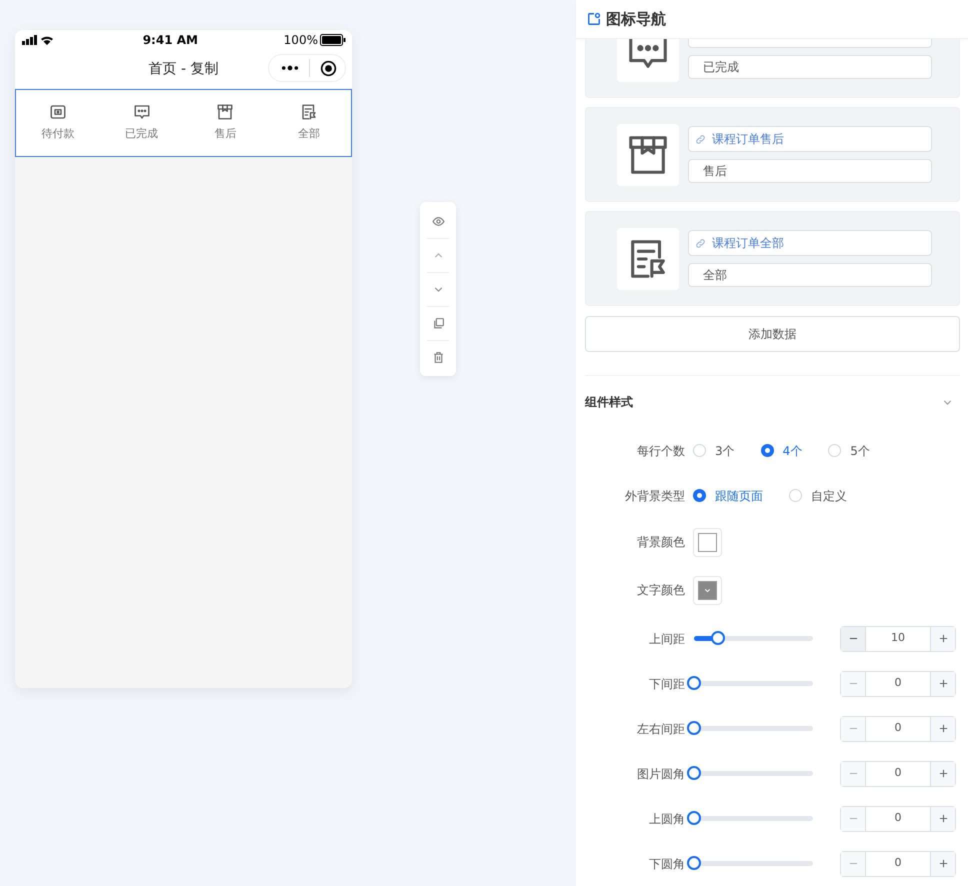  Describe the element at coordinates (594, 19) in the screenshot. I see `widget-icon` at that location.